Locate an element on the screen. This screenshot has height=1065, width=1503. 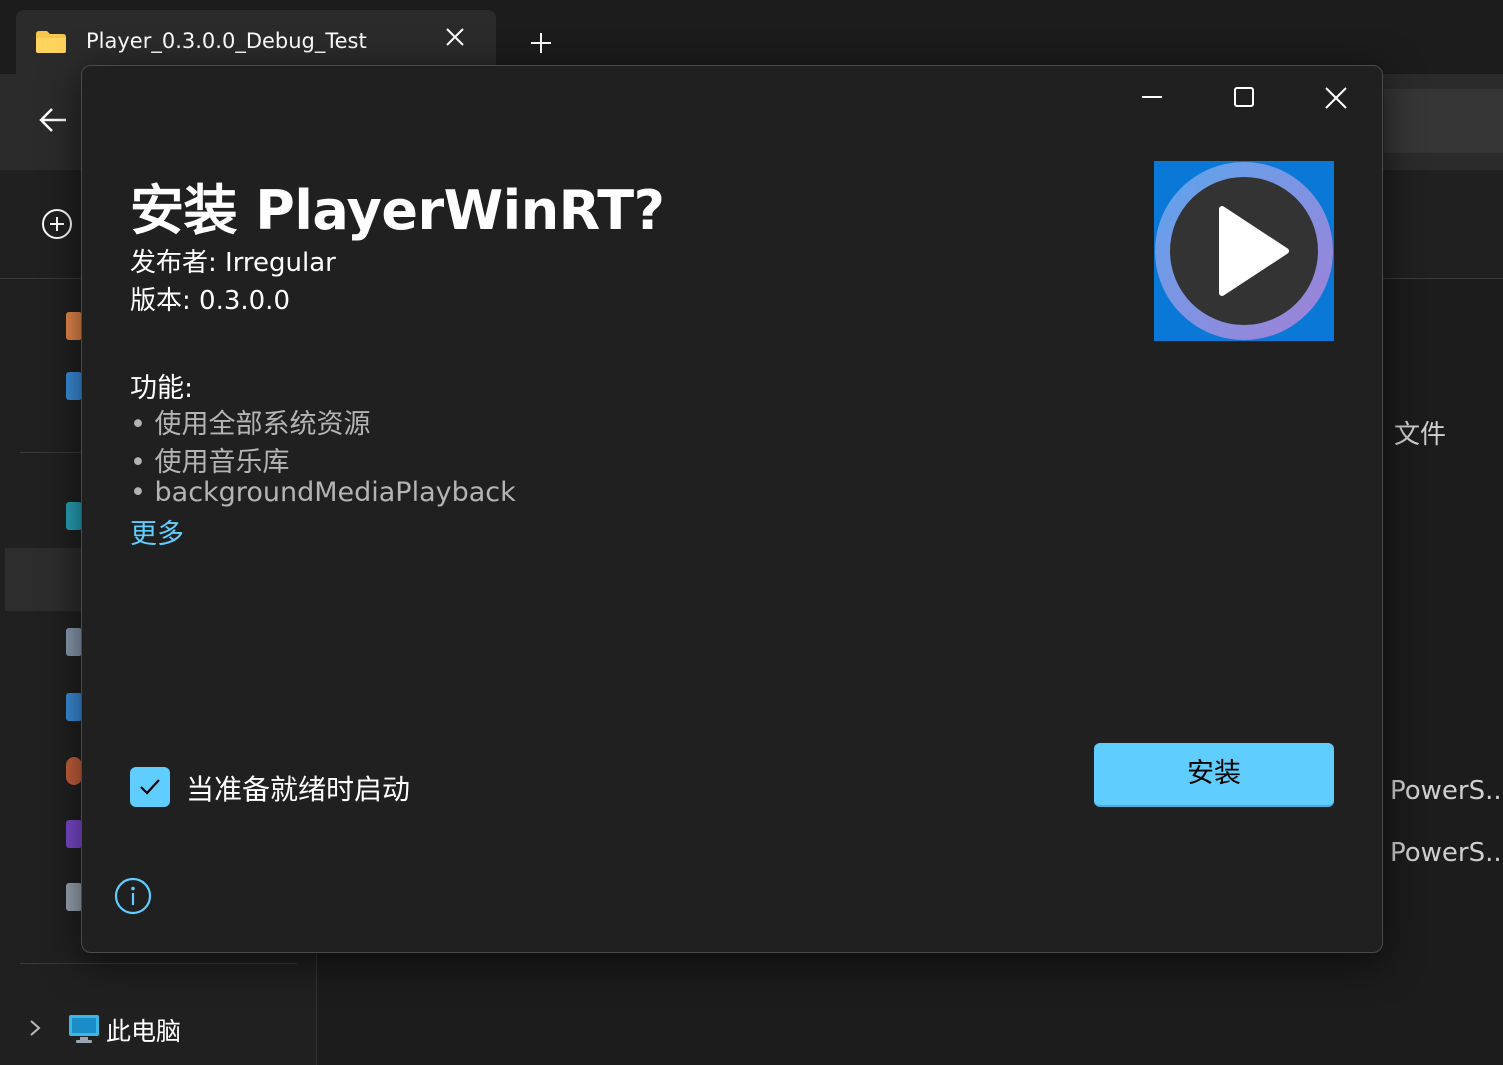
content-item-label: 文件 is located at coordinates (1420, 432).